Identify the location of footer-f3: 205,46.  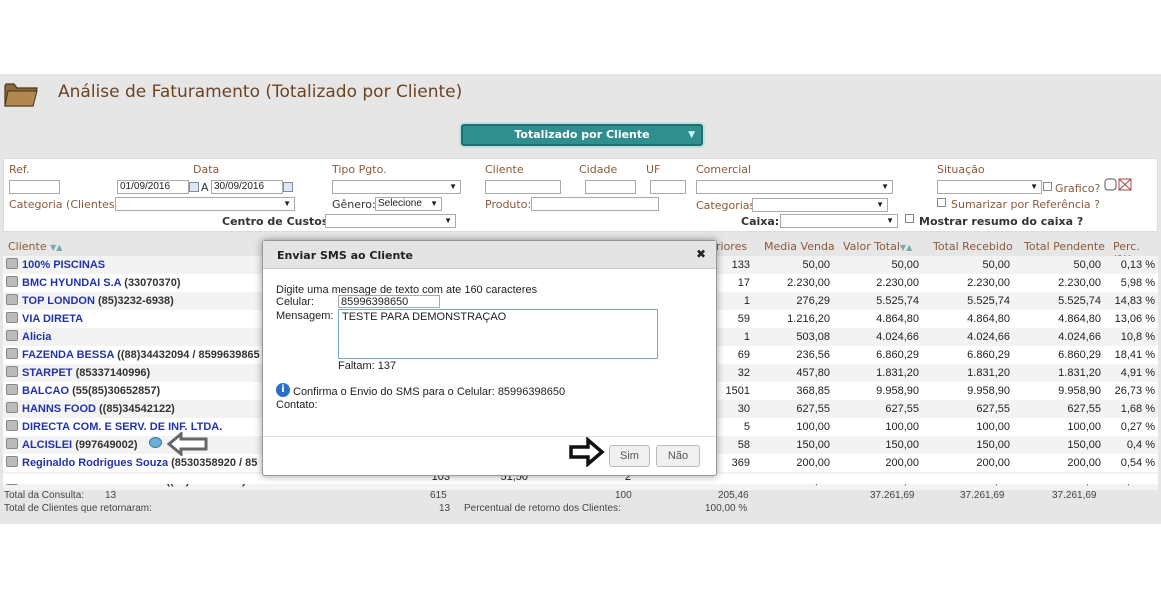
(733, 495).